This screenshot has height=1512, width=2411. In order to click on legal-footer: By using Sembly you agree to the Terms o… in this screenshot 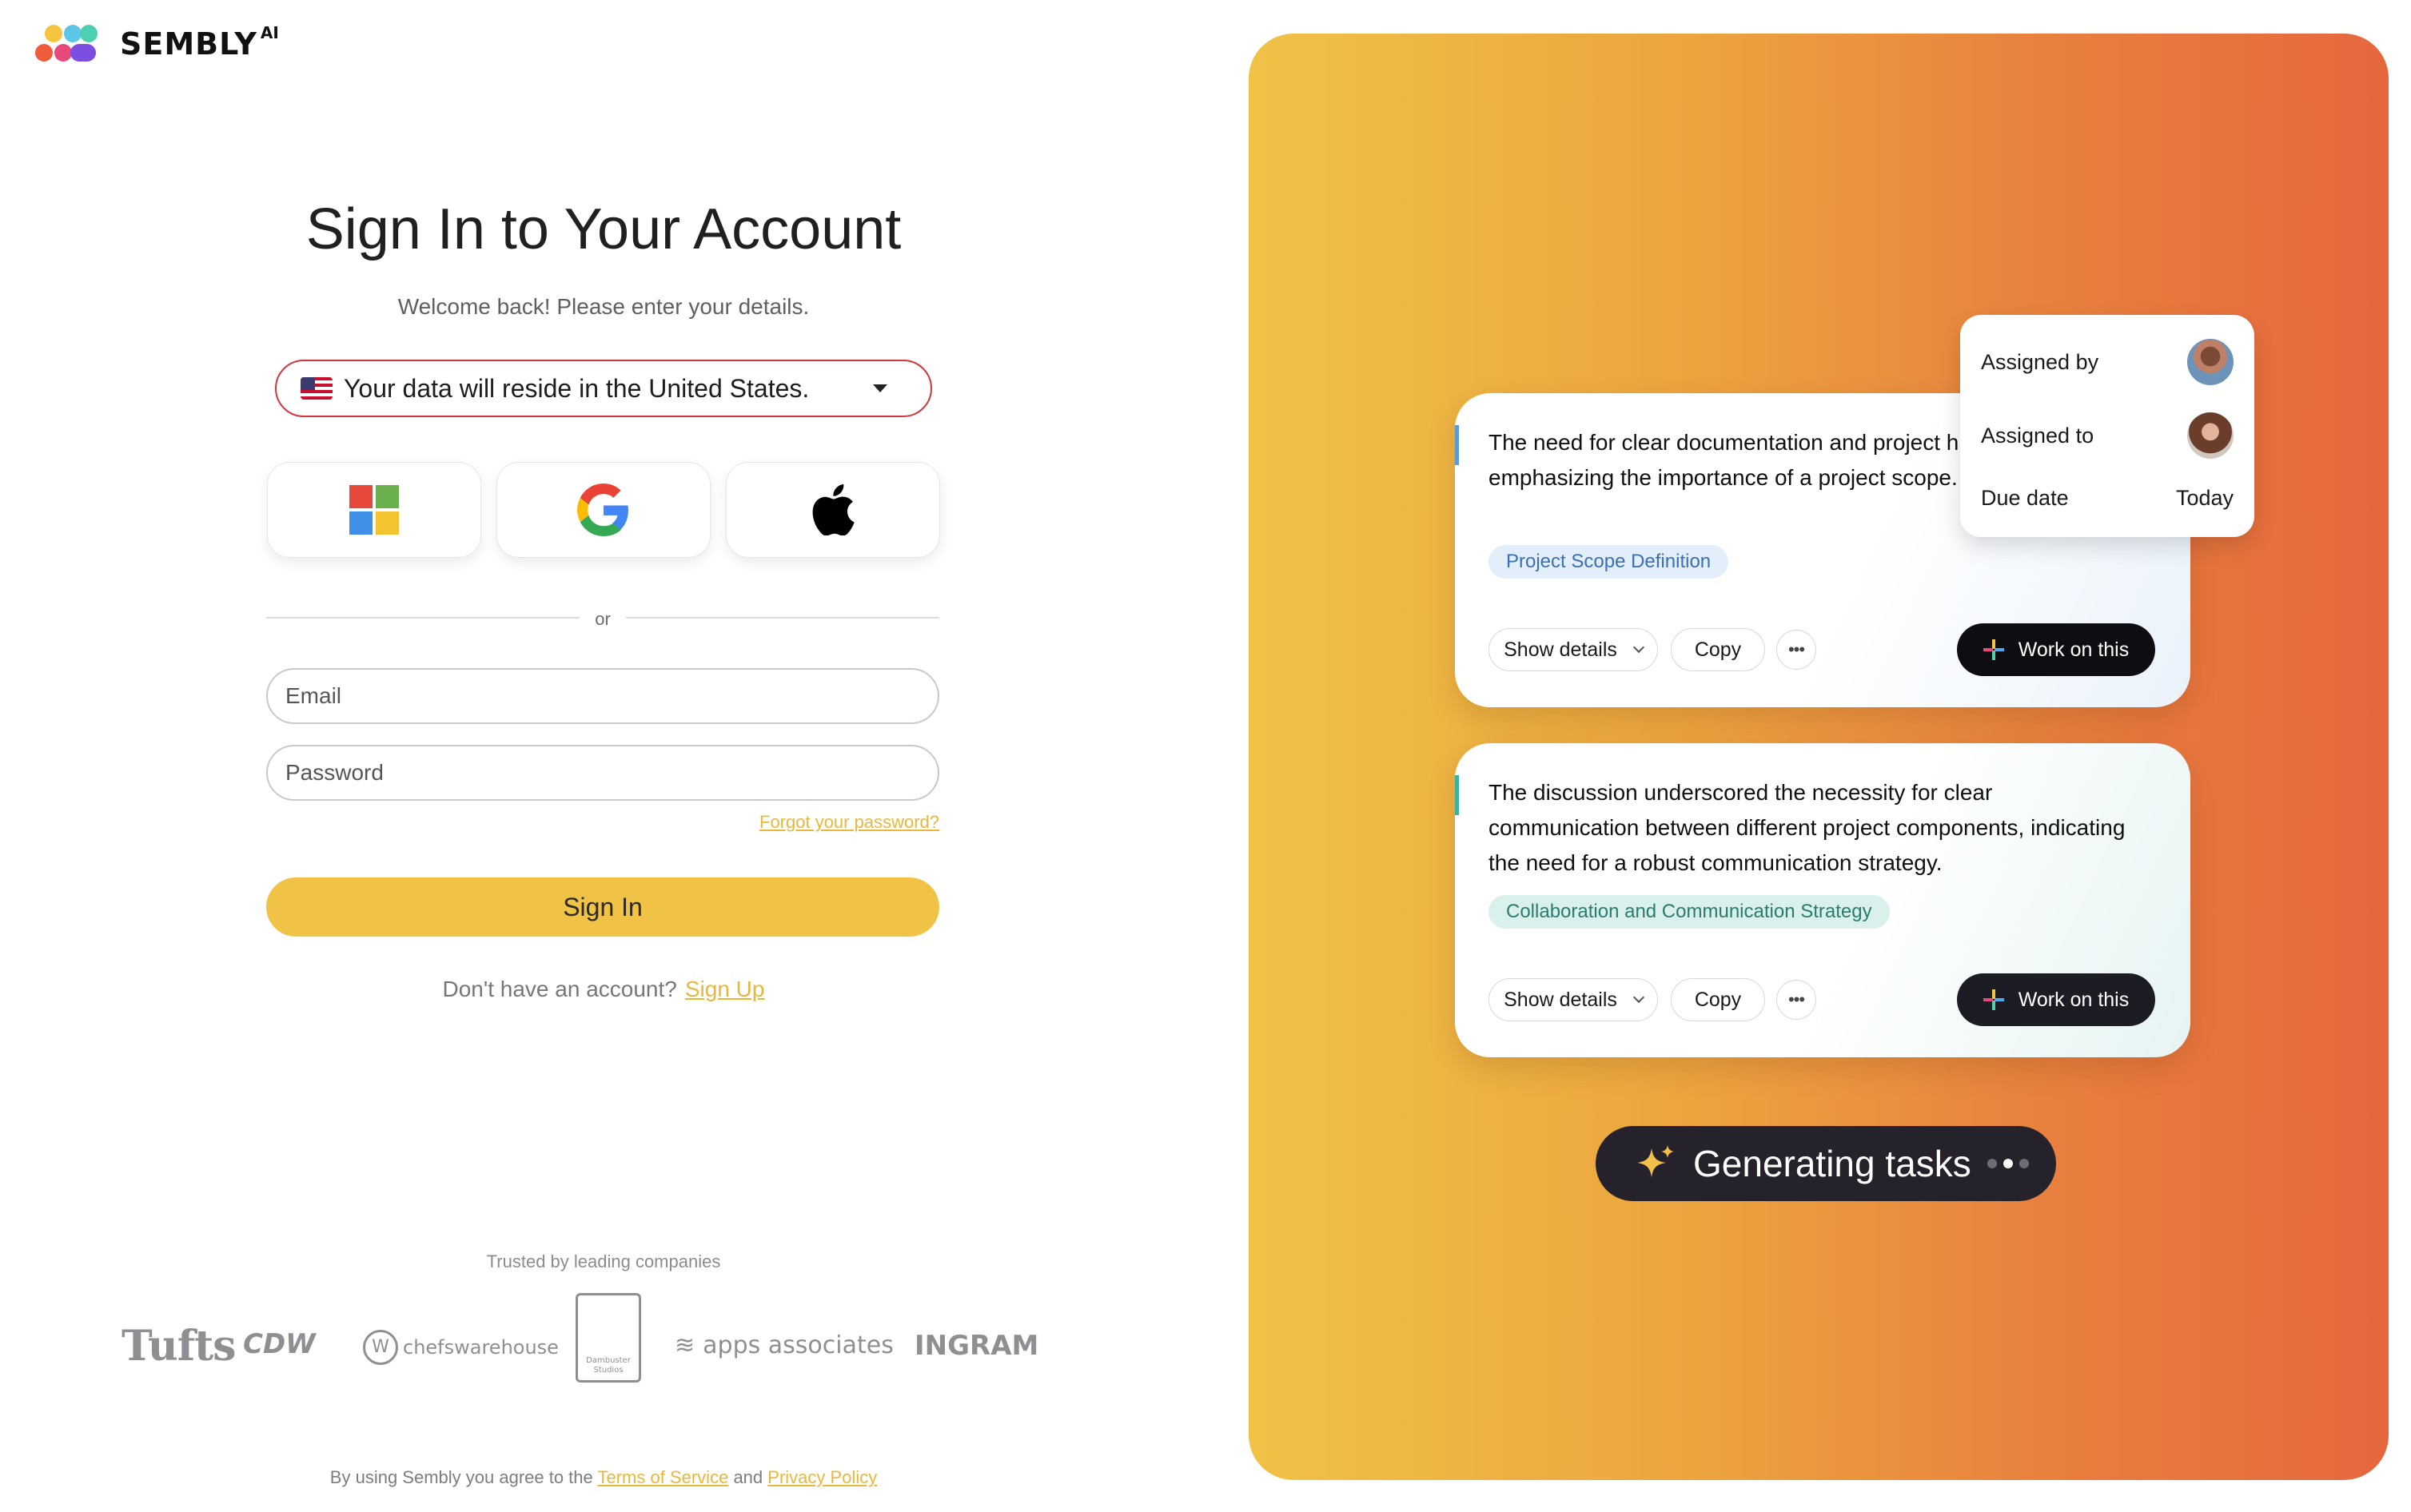, I will do `click(603, 1477)`.